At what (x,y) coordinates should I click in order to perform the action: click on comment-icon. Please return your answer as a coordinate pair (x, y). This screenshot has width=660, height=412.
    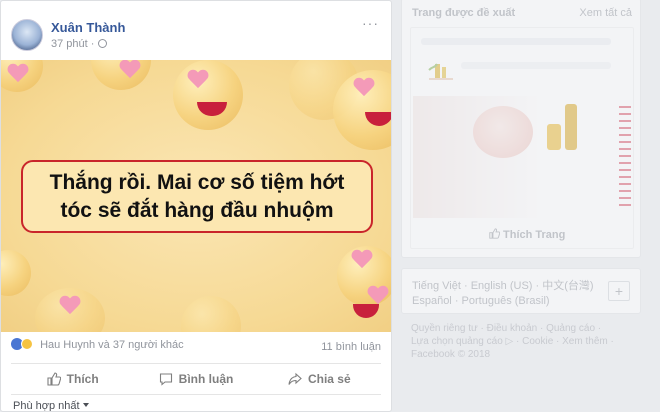
    Looking at the image, I should click on (165, 379).